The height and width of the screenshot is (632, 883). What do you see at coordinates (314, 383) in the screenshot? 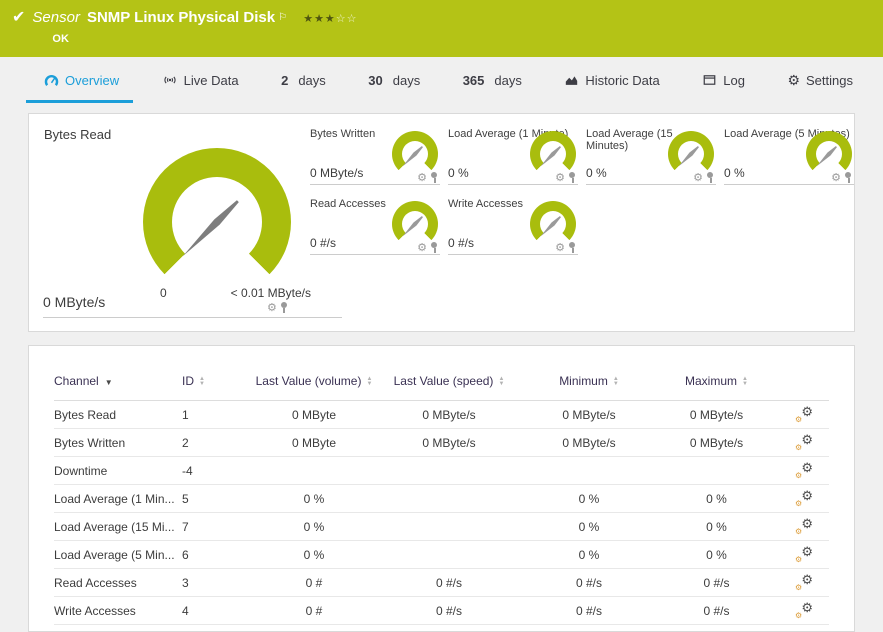
I see `col-header-last-value-volume: Last Value (volume) ▲ ▼` at bounding box center [314, 383].